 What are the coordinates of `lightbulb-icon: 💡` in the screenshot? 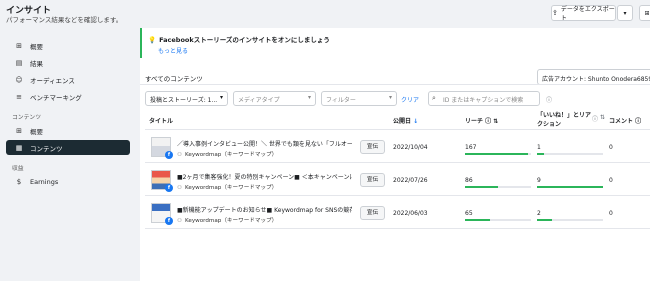 It's located at (152, 40).